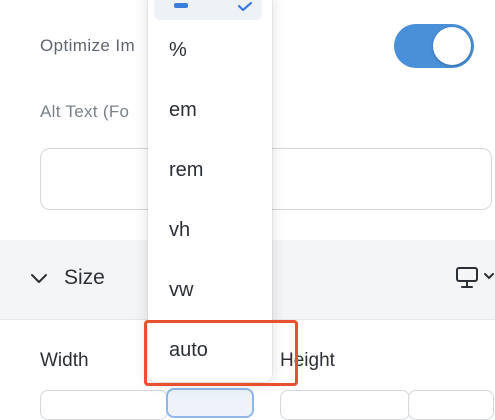 The width and height of the screenshot is (495, 420). What do you see at coordinates (345, 405) in the screenshot?
I see `height-input` at bounding box center [345, 405].